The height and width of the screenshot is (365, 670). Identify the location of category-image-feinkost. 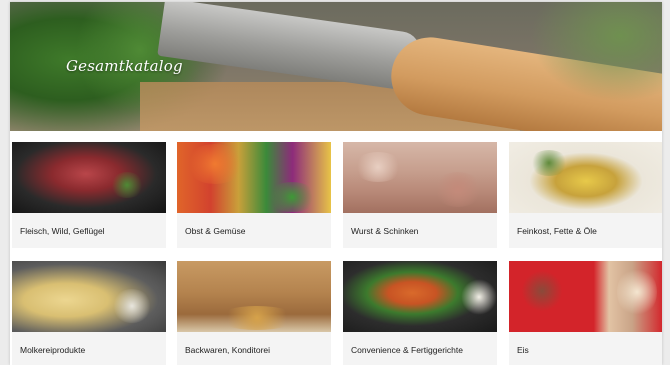
(585, 177).